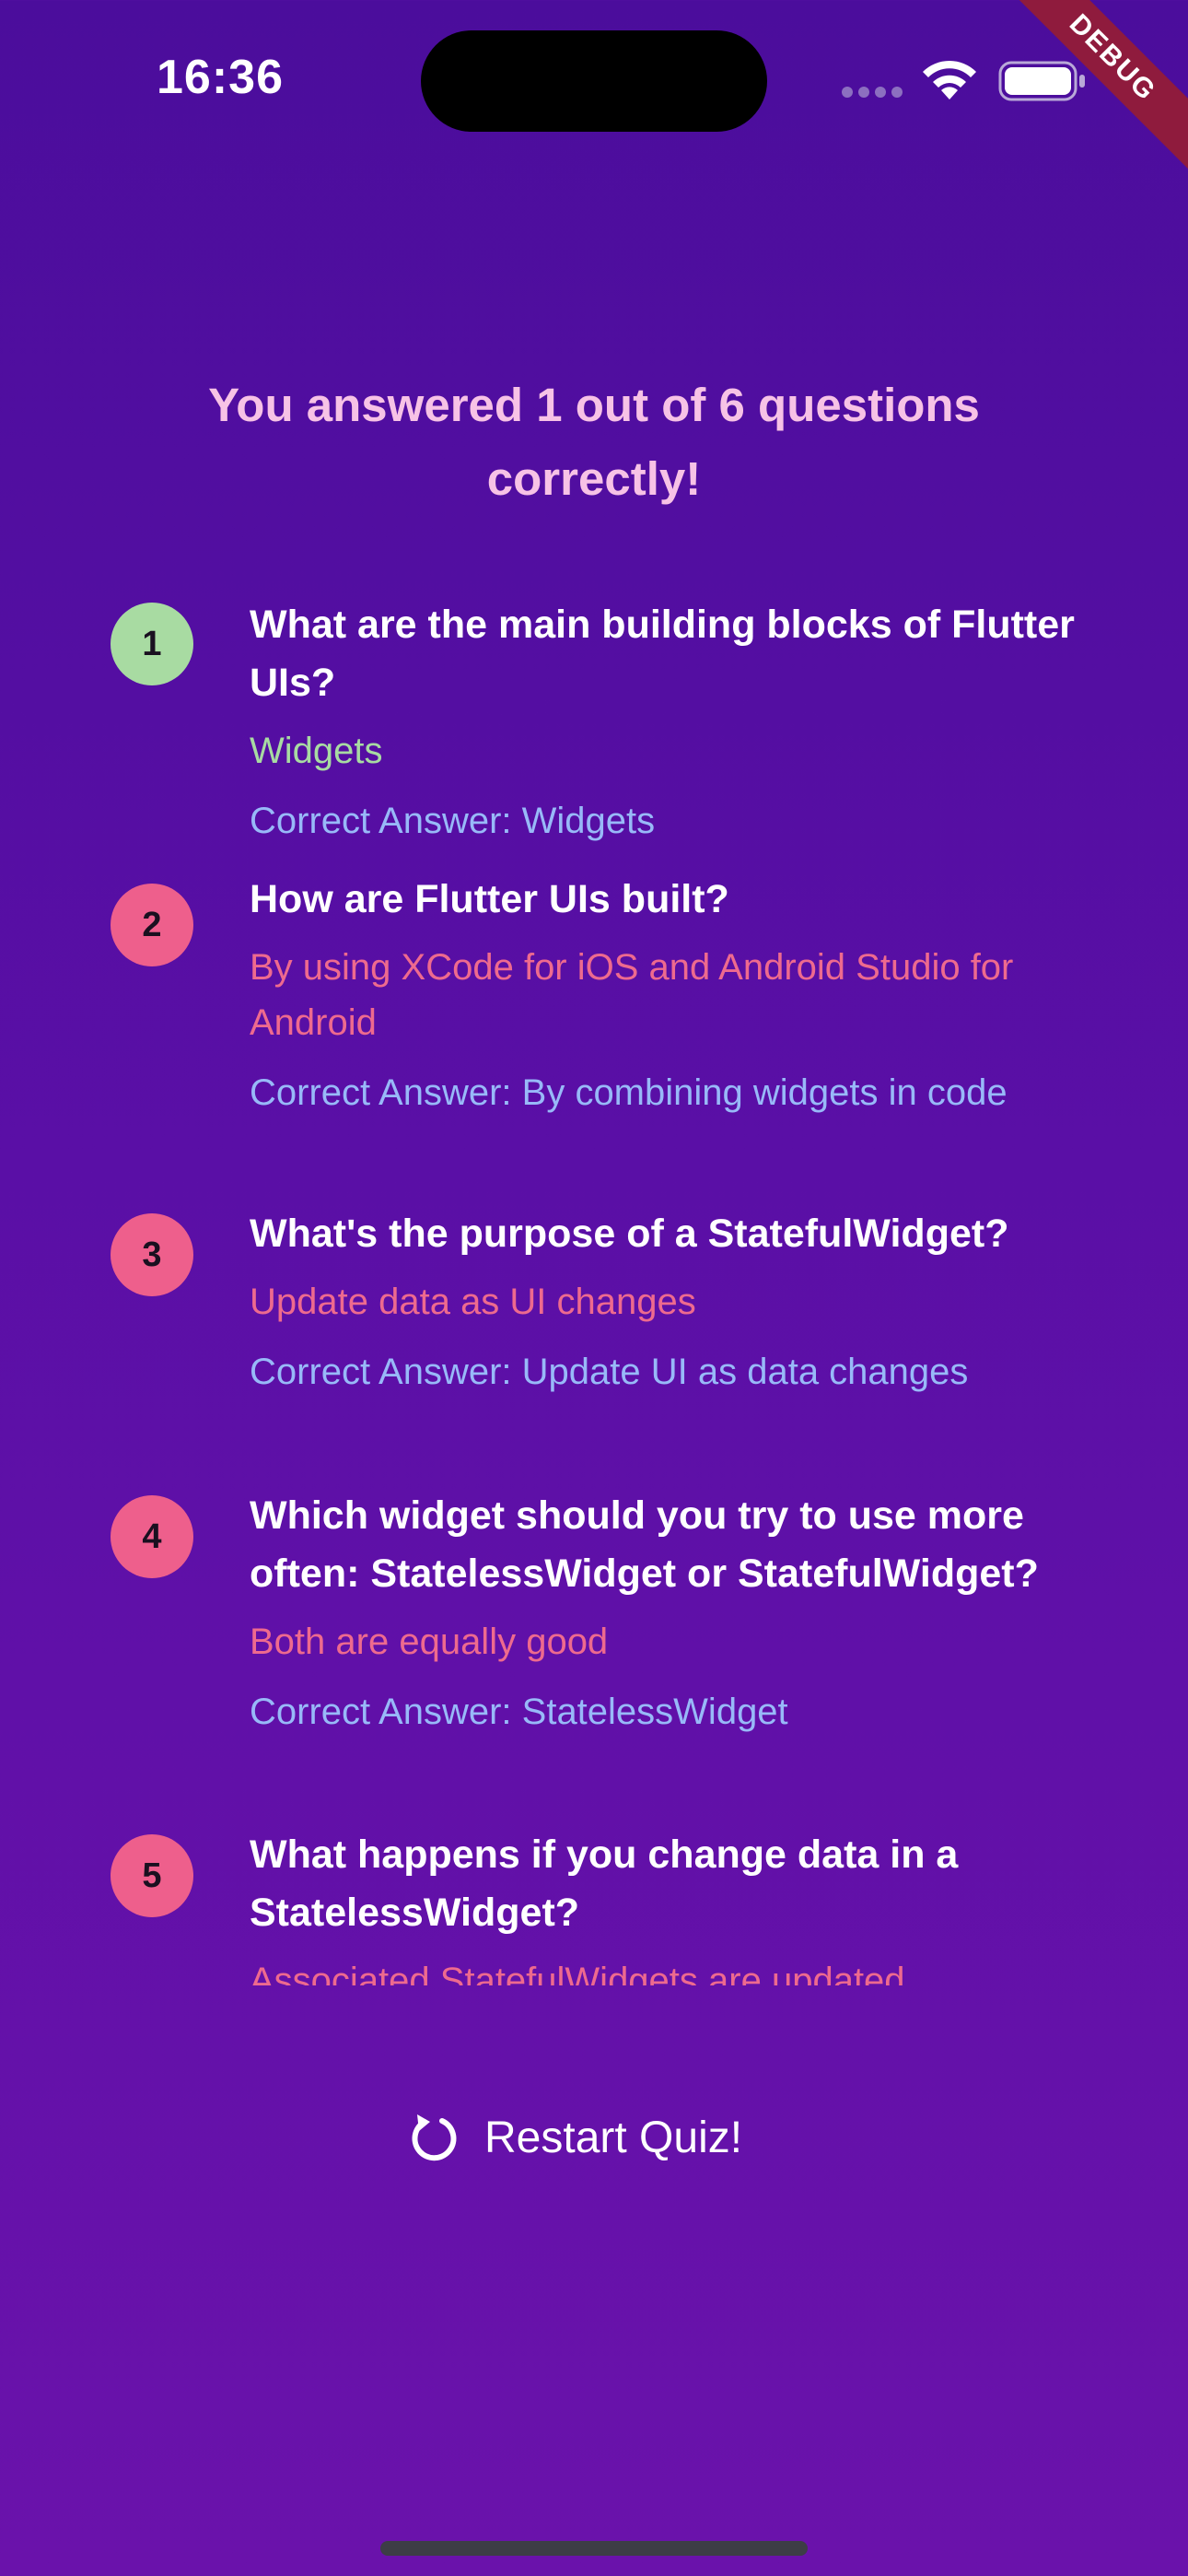 The width and height of the screenshot is (1188, 2576). Describe the element at coordinates (152, 1254) in the screenshot. I see `question-index-badge: 3` at that location.